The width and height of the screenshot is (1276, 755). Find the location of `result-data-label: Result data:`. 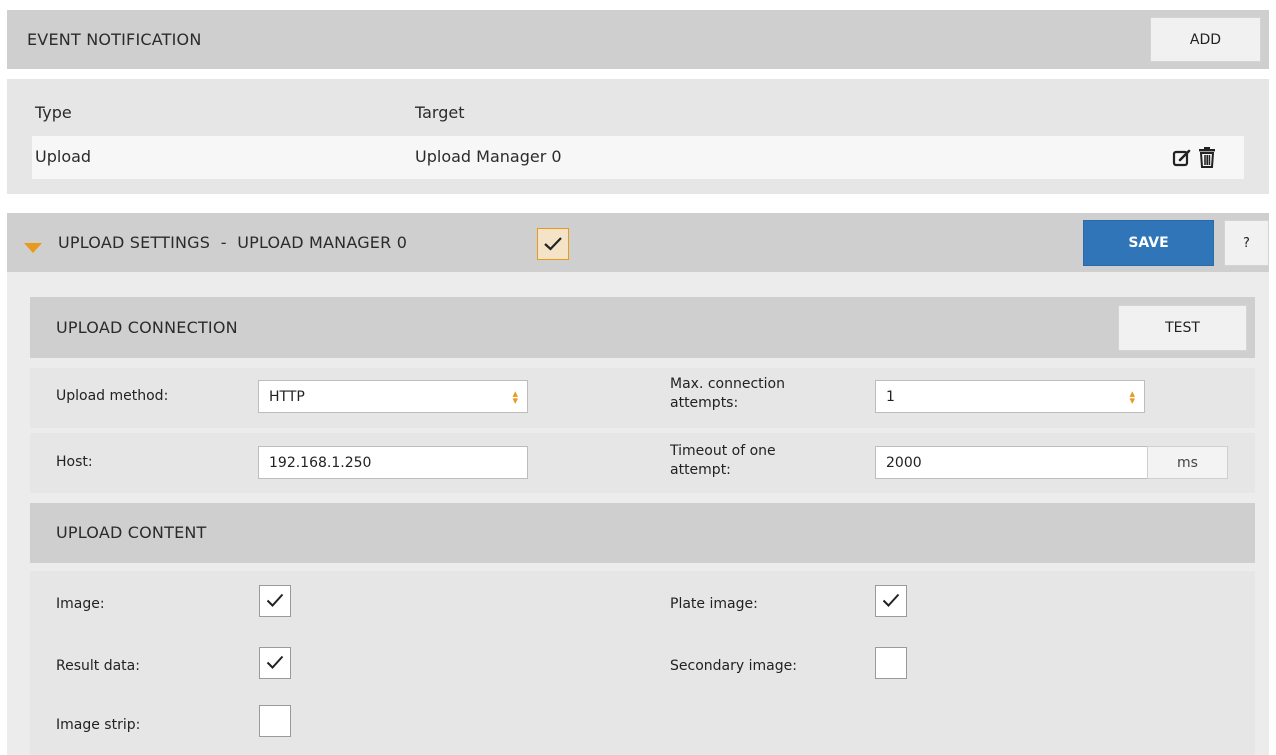

result-data-label: Result data: is located at coordinates (98, 666).